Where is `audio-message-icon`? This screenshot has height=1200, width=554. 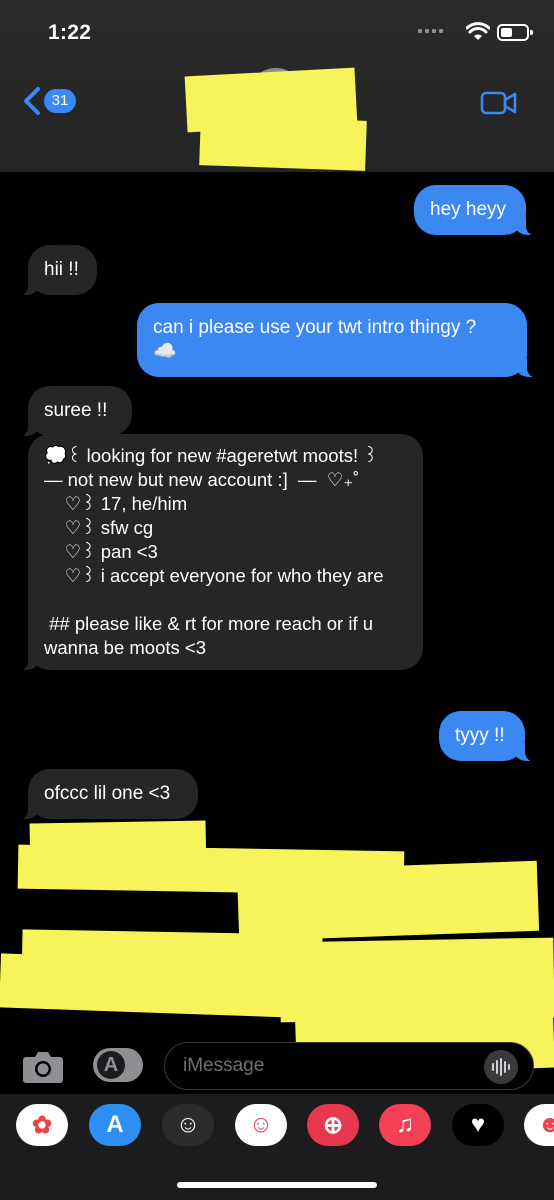 audio-message-icon is located at coordinates (501, 1067).